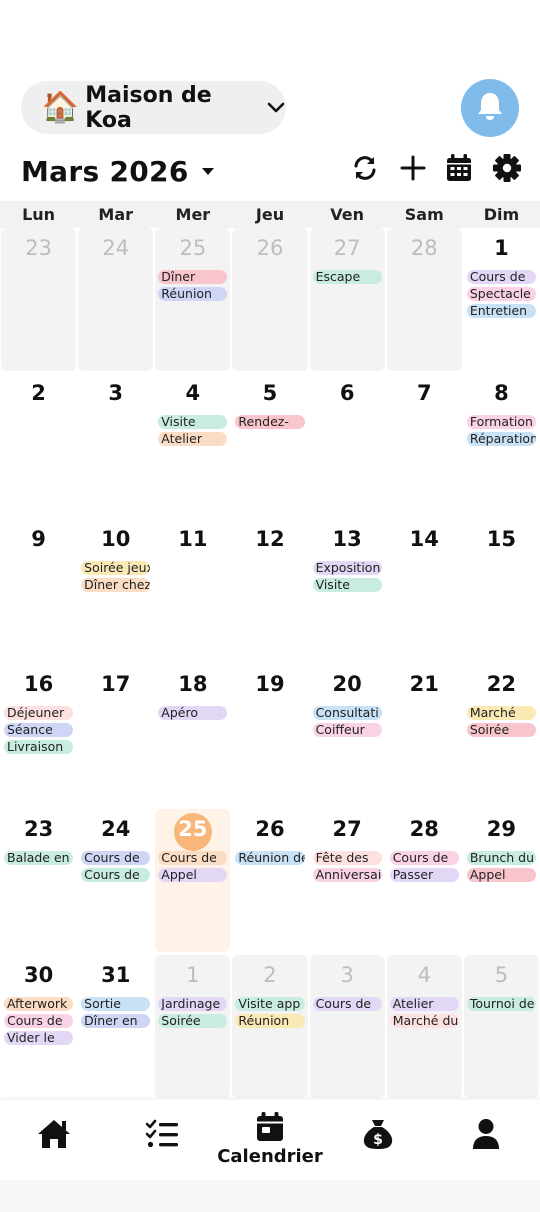 The width and height of the screenshot is (540, 1212). What do you see at coordinates (501, 439) in the screenshot?
I see `event-chip: Réparation` at bounding box center [501, 439].